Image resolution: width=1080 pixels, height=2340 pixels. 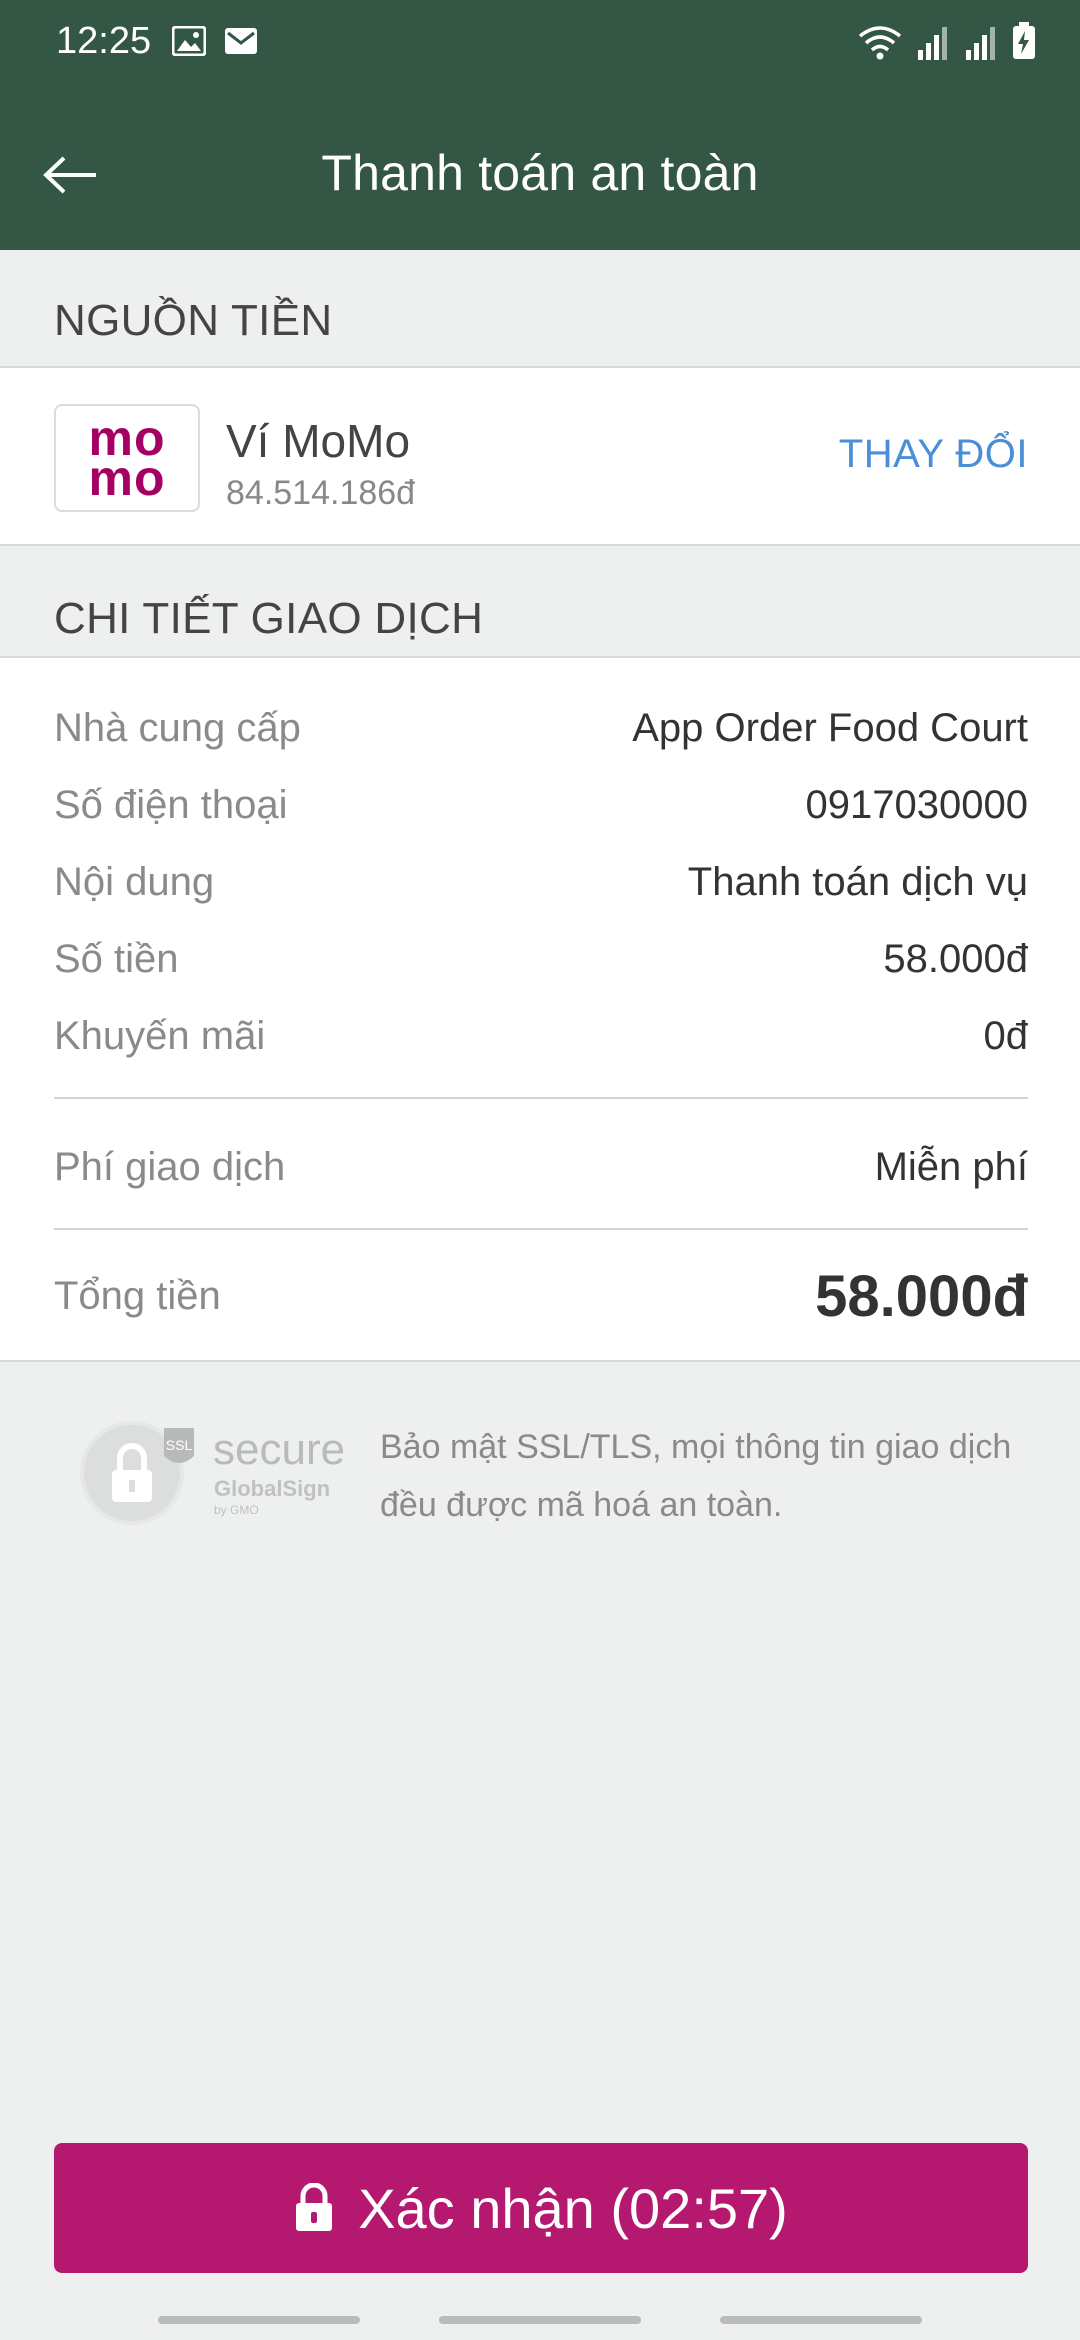 What do you see at coordinates (177, 727) in the screenshot?
I see `detail-label: Nhà cung cấp` at bounding box center [177, 727].